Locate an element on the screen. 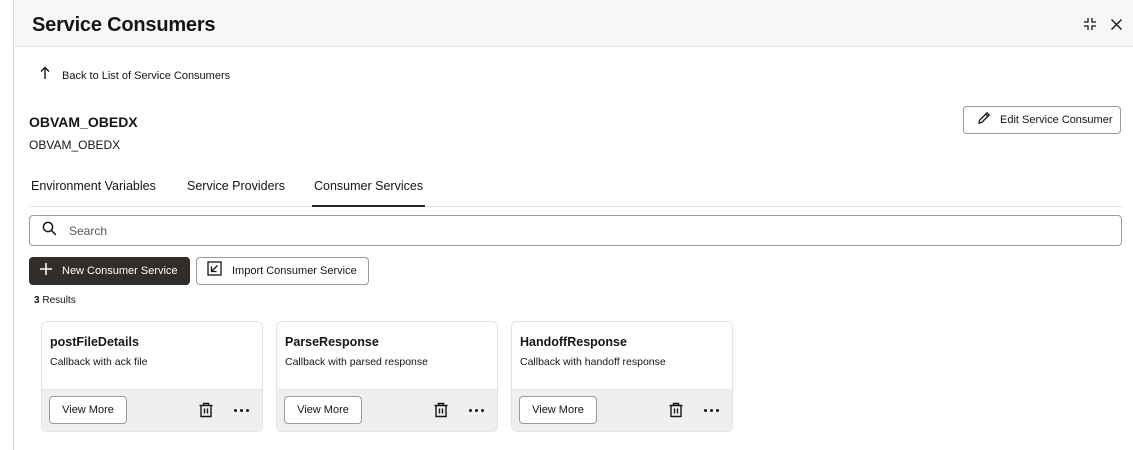  page-title: Service Consumers is located at coordinates (124, 25).